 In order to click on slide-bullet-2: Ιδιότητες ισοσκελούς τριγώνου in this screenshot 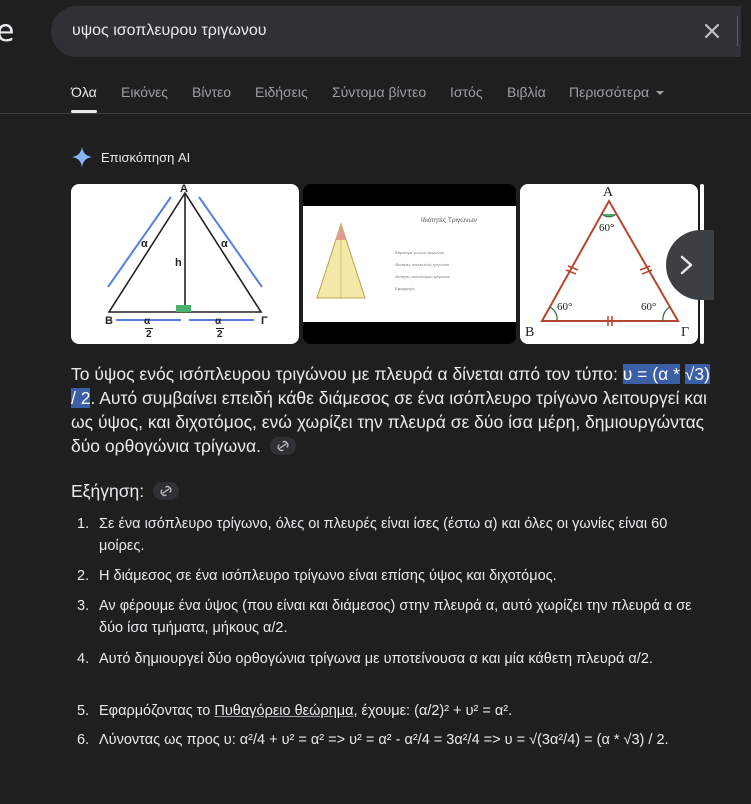, I will do `click(422, 264)`.